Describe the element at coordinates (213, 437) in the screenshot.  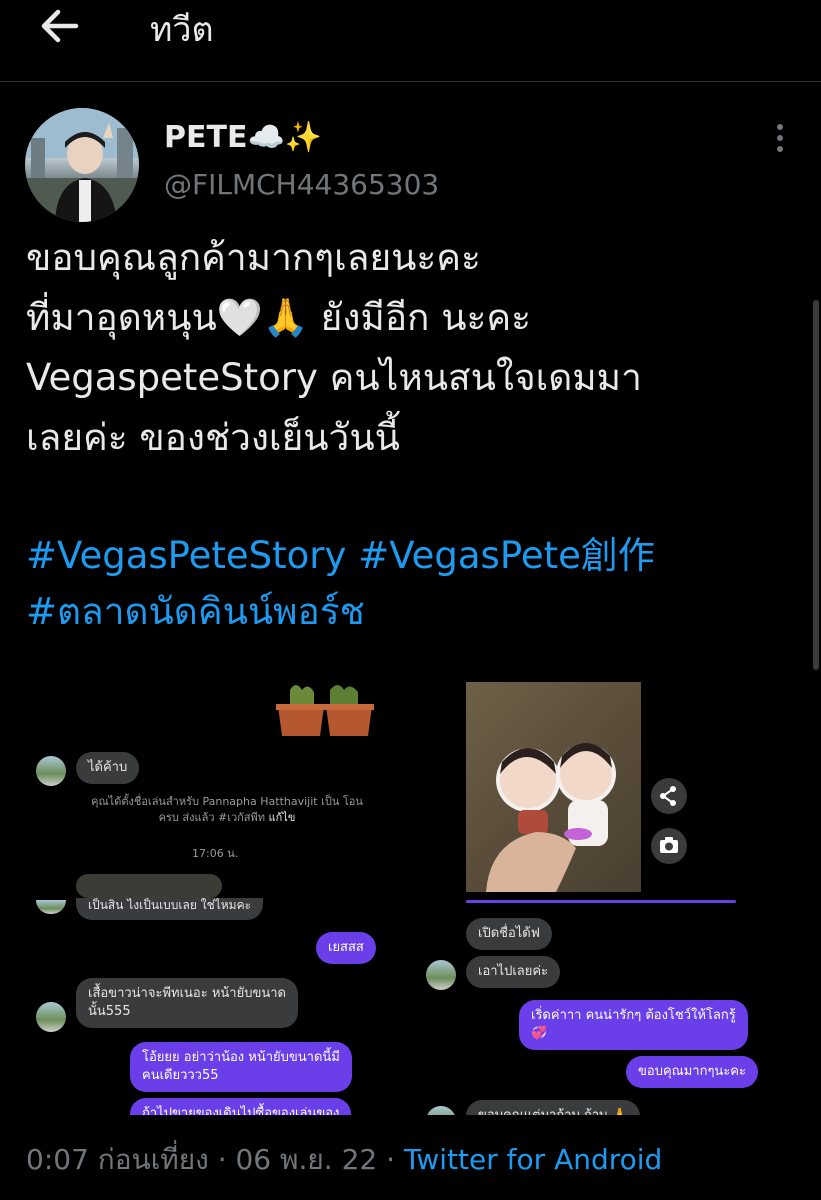
I see `tweet-line: เลยค่ะ ของช่วงเย็นวันนี้` at that location.